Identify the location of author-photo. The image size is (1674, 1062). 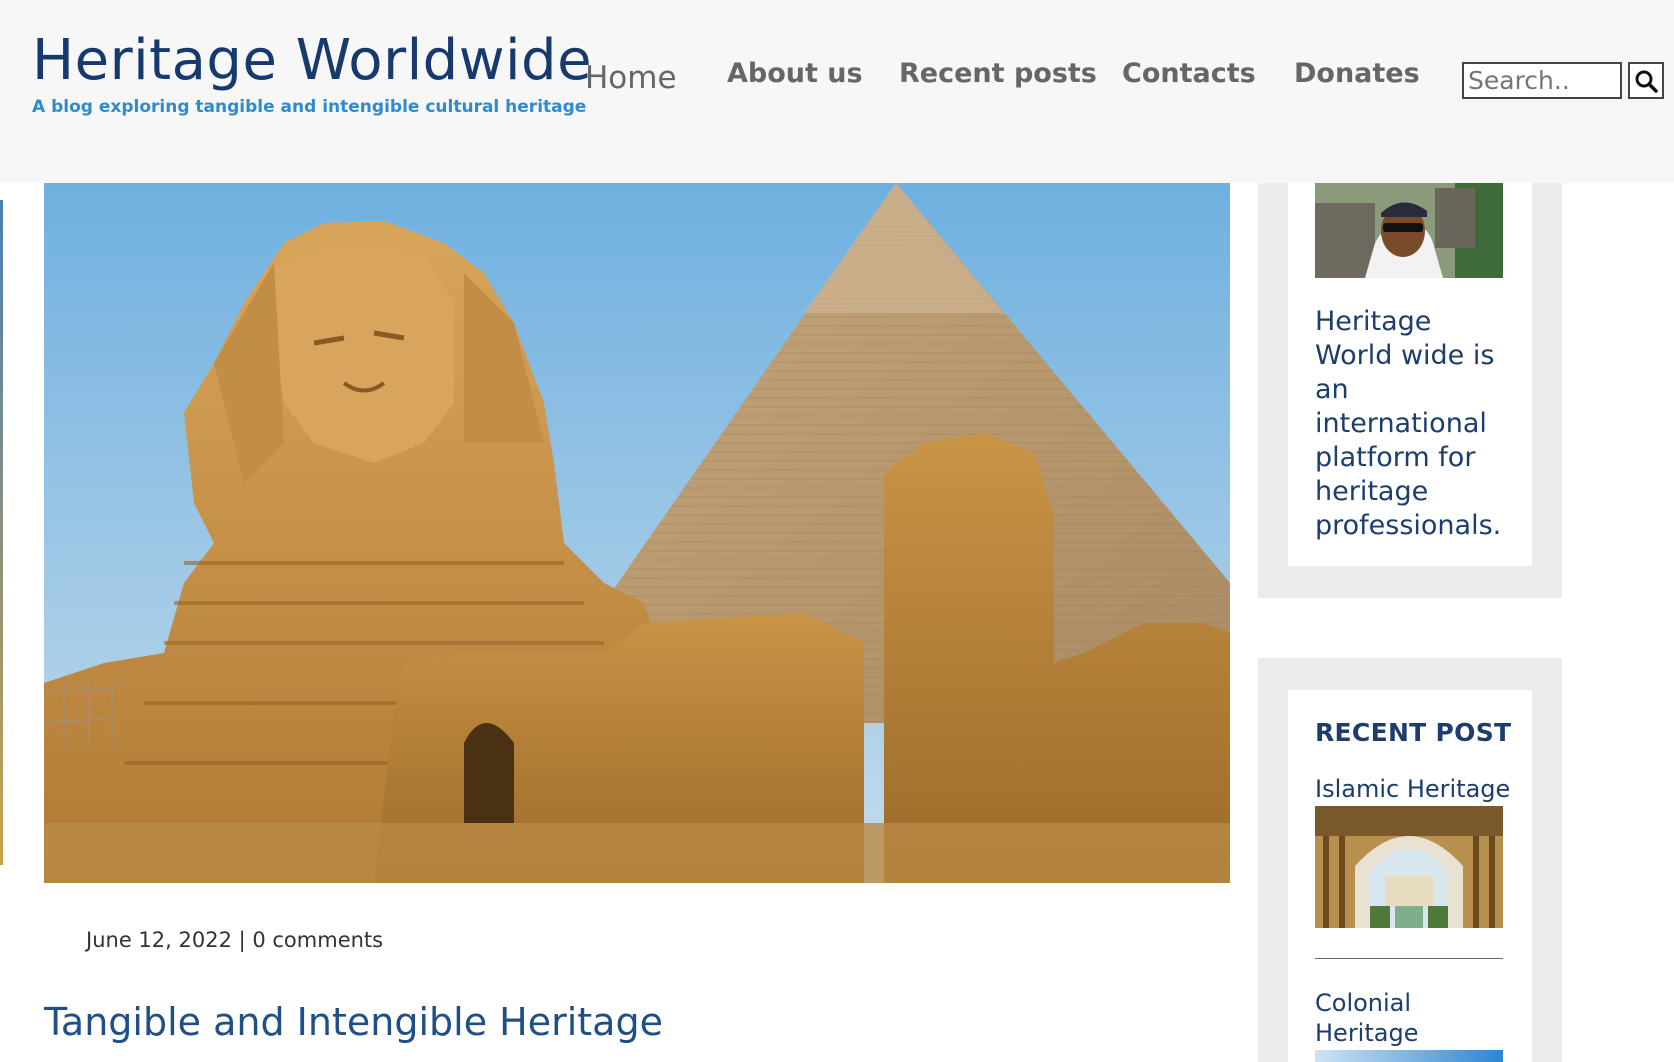
(1409, 230).